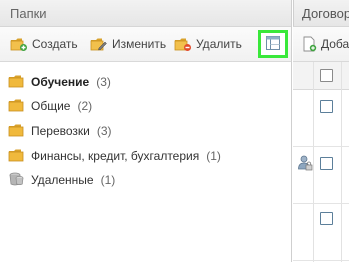  I want to click on edit-folder-button: Изменить, so click(128, 44).